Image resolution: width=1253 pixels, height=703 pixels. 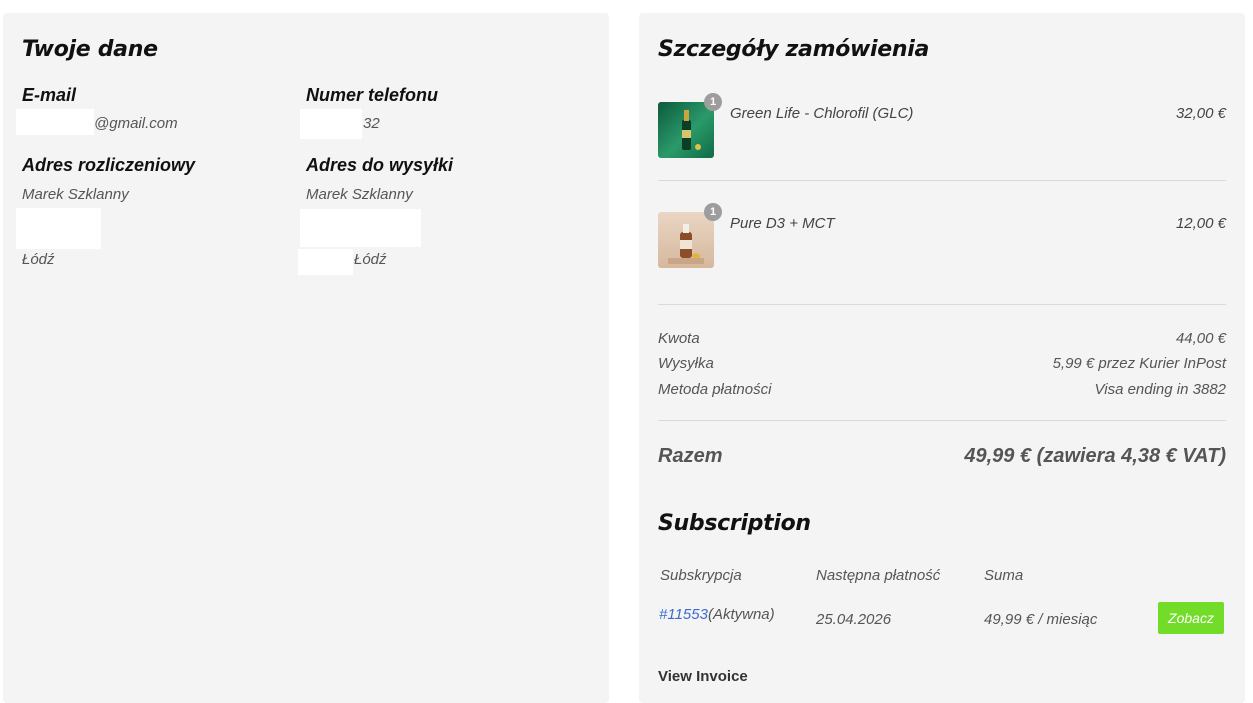 What do you see at coordinates (821, 113) in the screenshot?
I see `item-name: Green Life - Chlorofil (GLC)` at bounding box center [821, 113].